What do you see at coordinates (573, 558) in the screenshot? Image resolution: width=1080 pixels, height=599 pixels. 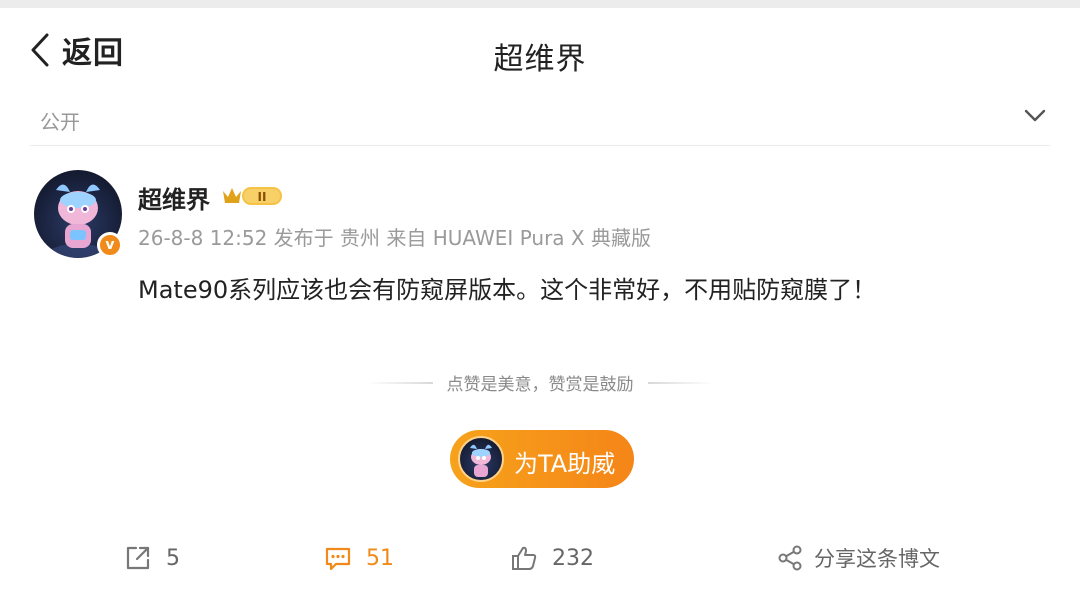 I see `like-count: 232` at bounding box center [573, 558].